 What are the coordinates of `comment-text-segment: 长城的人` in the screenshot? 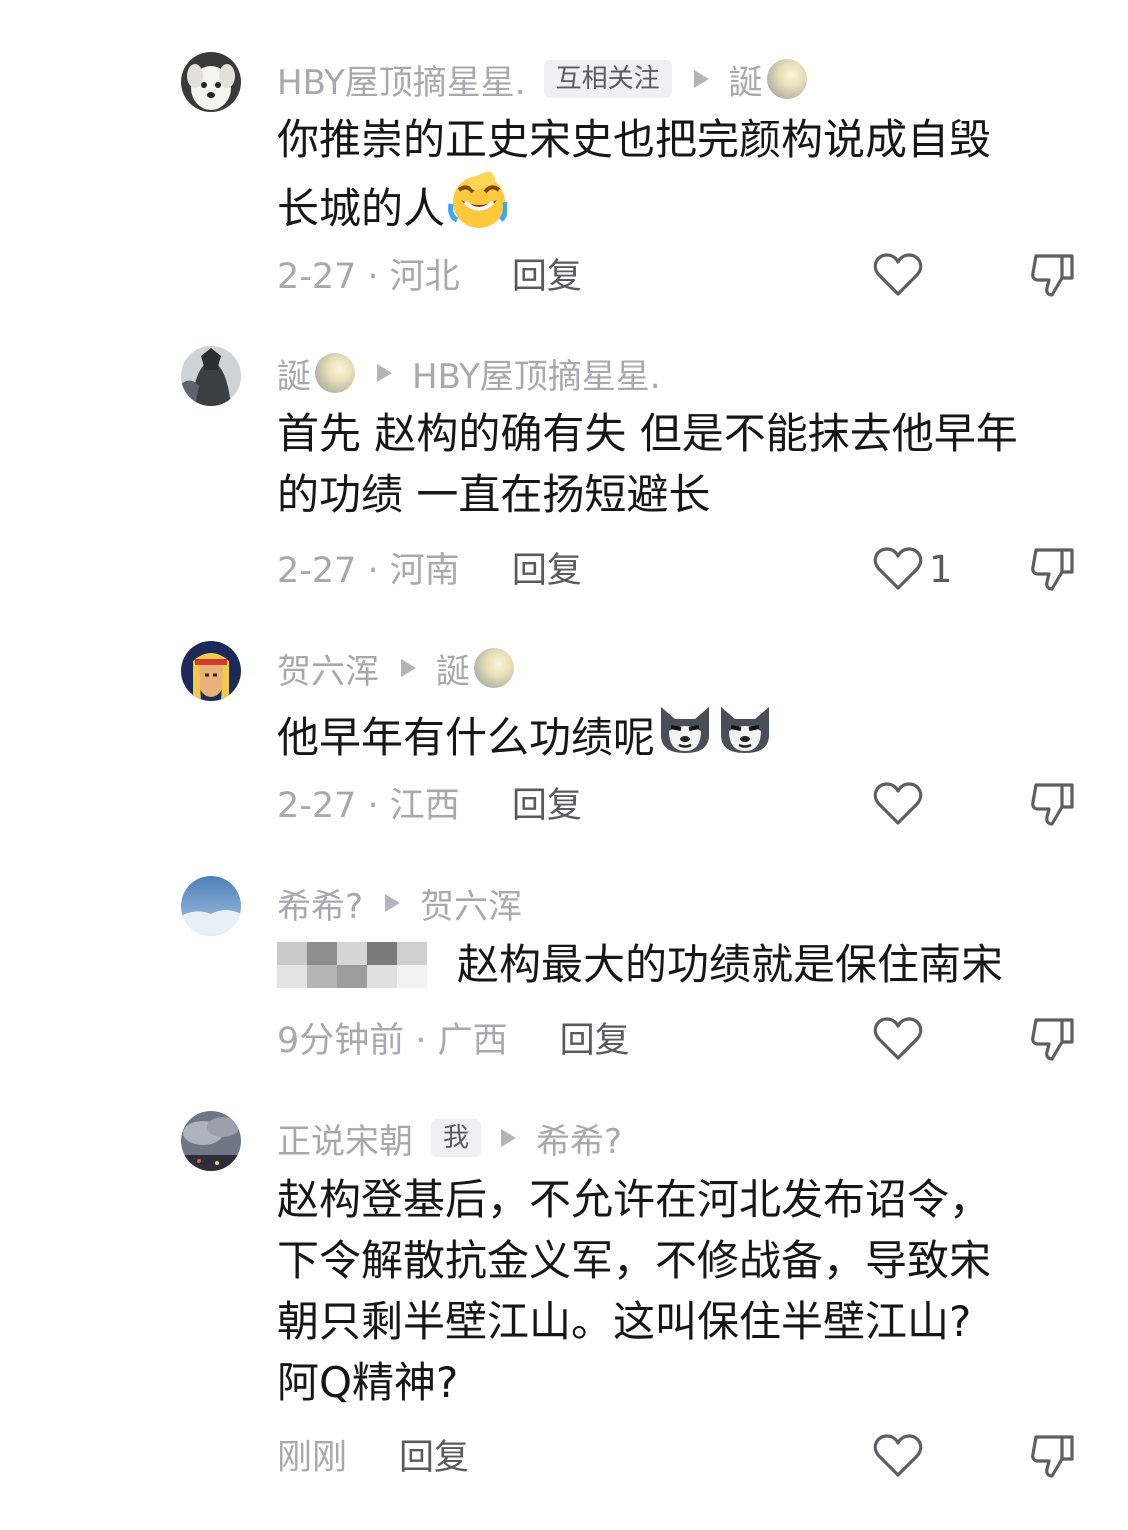 It's located at (361, 208).